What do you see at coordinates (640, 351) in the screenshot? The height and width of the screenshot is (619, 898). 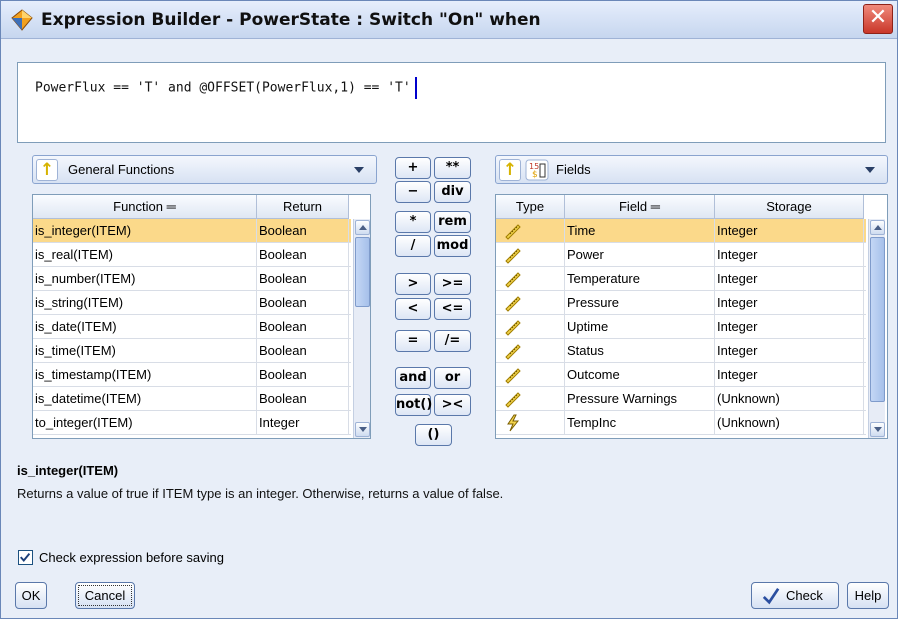 I see `field-name: Status` at bounding box center [640, 351].